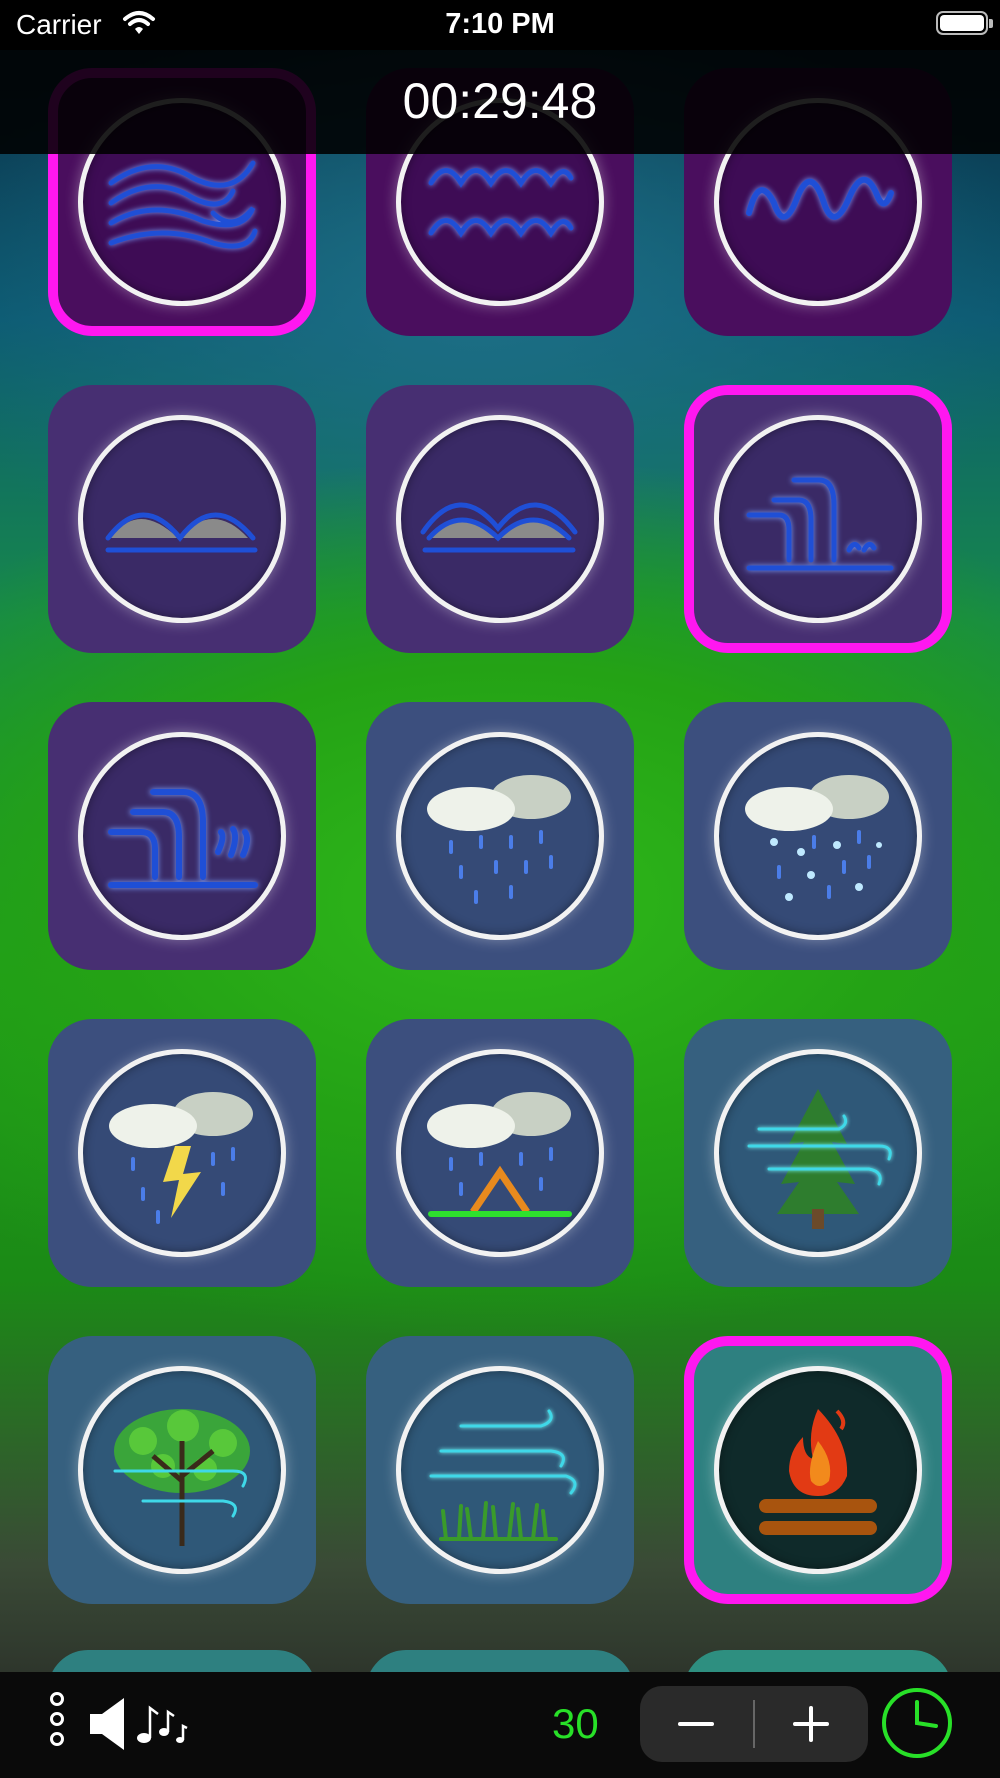 This screenshot has height=1778, width=1000. I want to click on status-time: 7:10 PM, so click(500, 24).